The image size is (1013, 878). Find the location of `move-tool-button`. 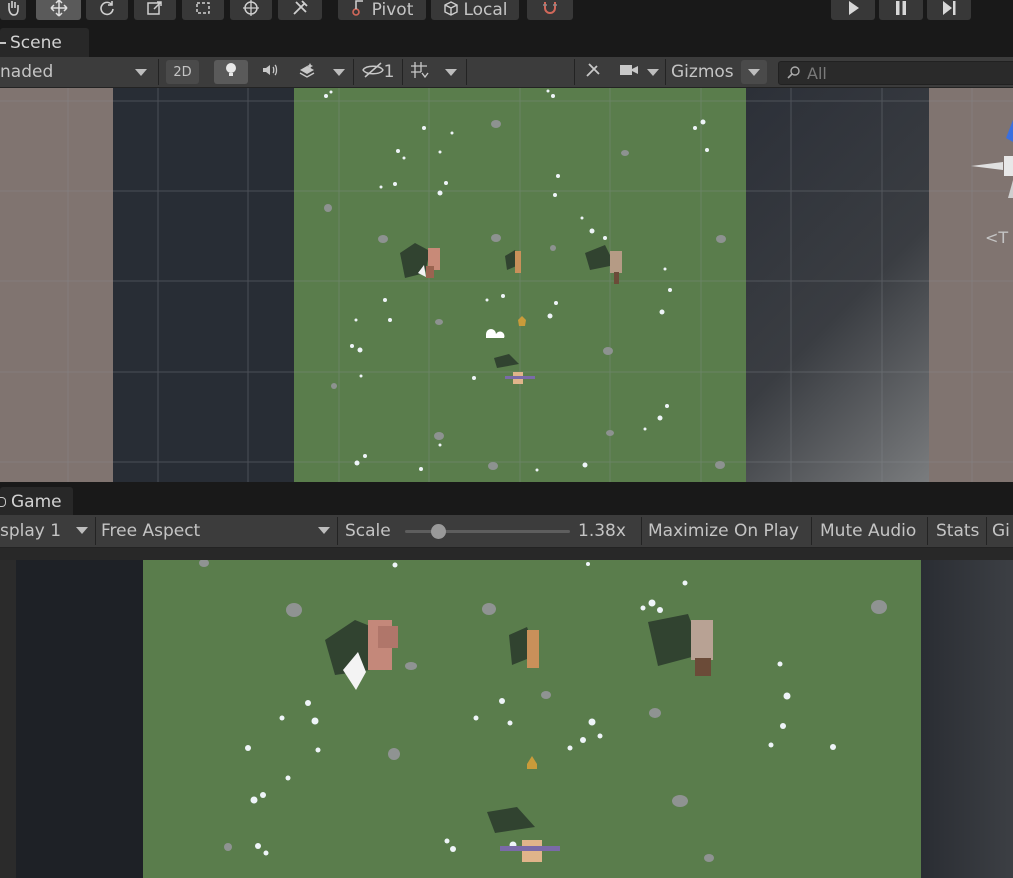

move-tool-button is located at coordinates (58, 10).